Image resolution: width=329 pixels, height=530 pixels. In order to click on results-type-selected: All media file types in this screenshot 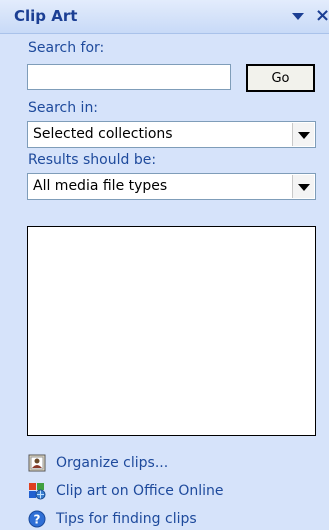, I will do `click(100, 186)`.